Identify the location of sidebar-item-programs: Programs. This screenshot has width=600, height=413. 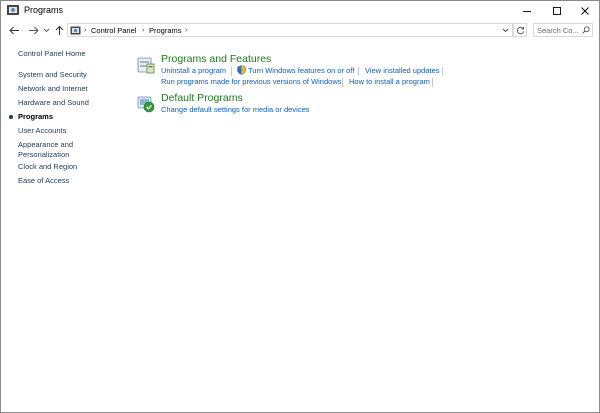
(35, 117).